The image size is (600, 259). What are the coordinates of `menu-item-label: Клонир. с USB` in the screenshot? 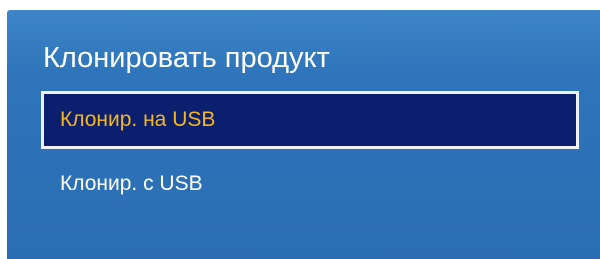 It's located at (131, 183).